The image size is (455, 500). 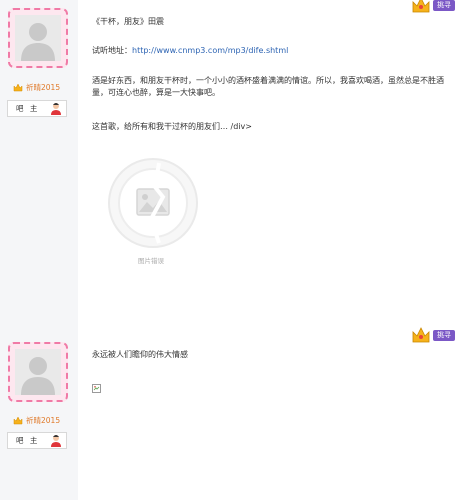 I want to click on listen-line: 试听地址：http://www.cnmp3.com/mp3/dife.shtml, so click(x=268, y=51).